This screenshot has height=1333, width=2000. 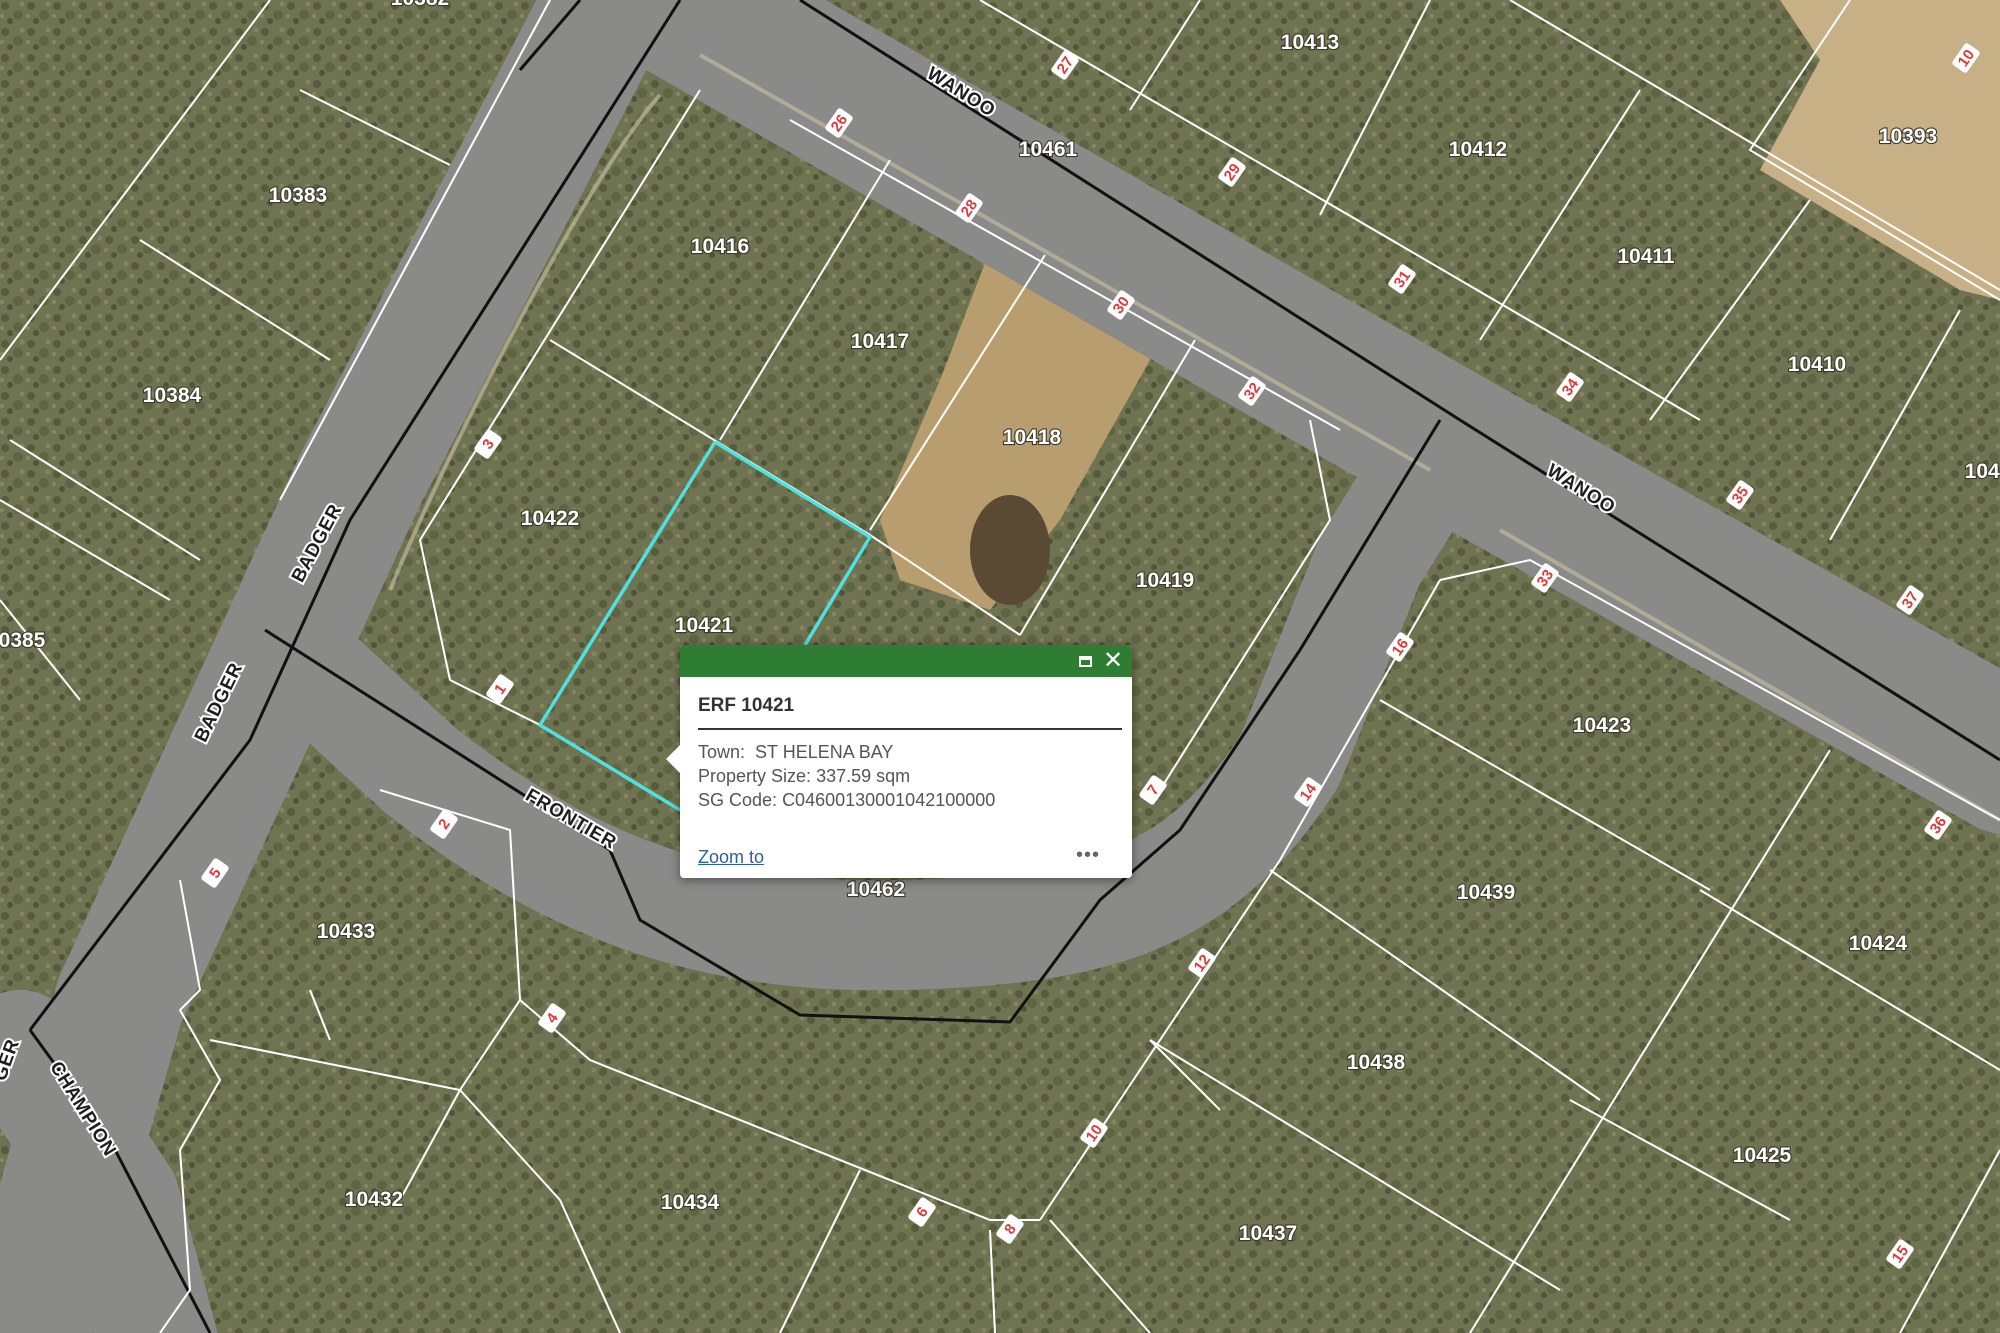 What do you see at coordinates (673, 759) in the screenshot?
I see `popup-pointer` at bounding box center [673, 759].